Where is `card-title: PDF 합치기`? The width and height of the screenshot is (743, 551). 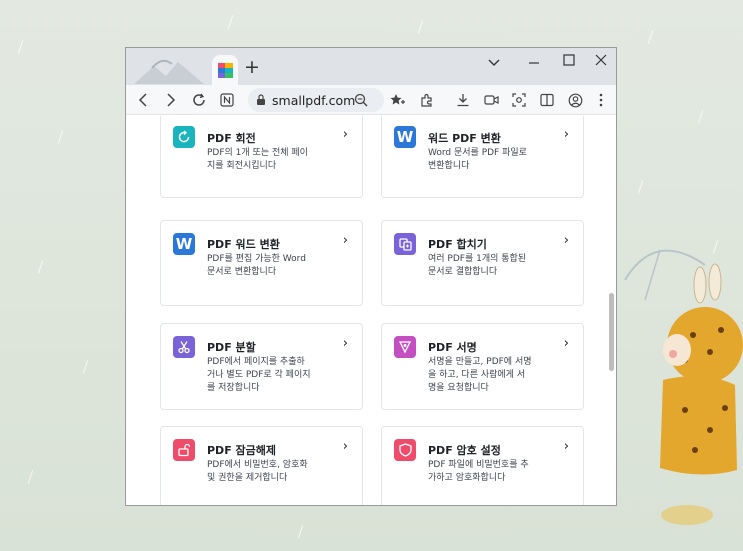
card-title: PDF 합치기 is located at coordinates (457, 244).